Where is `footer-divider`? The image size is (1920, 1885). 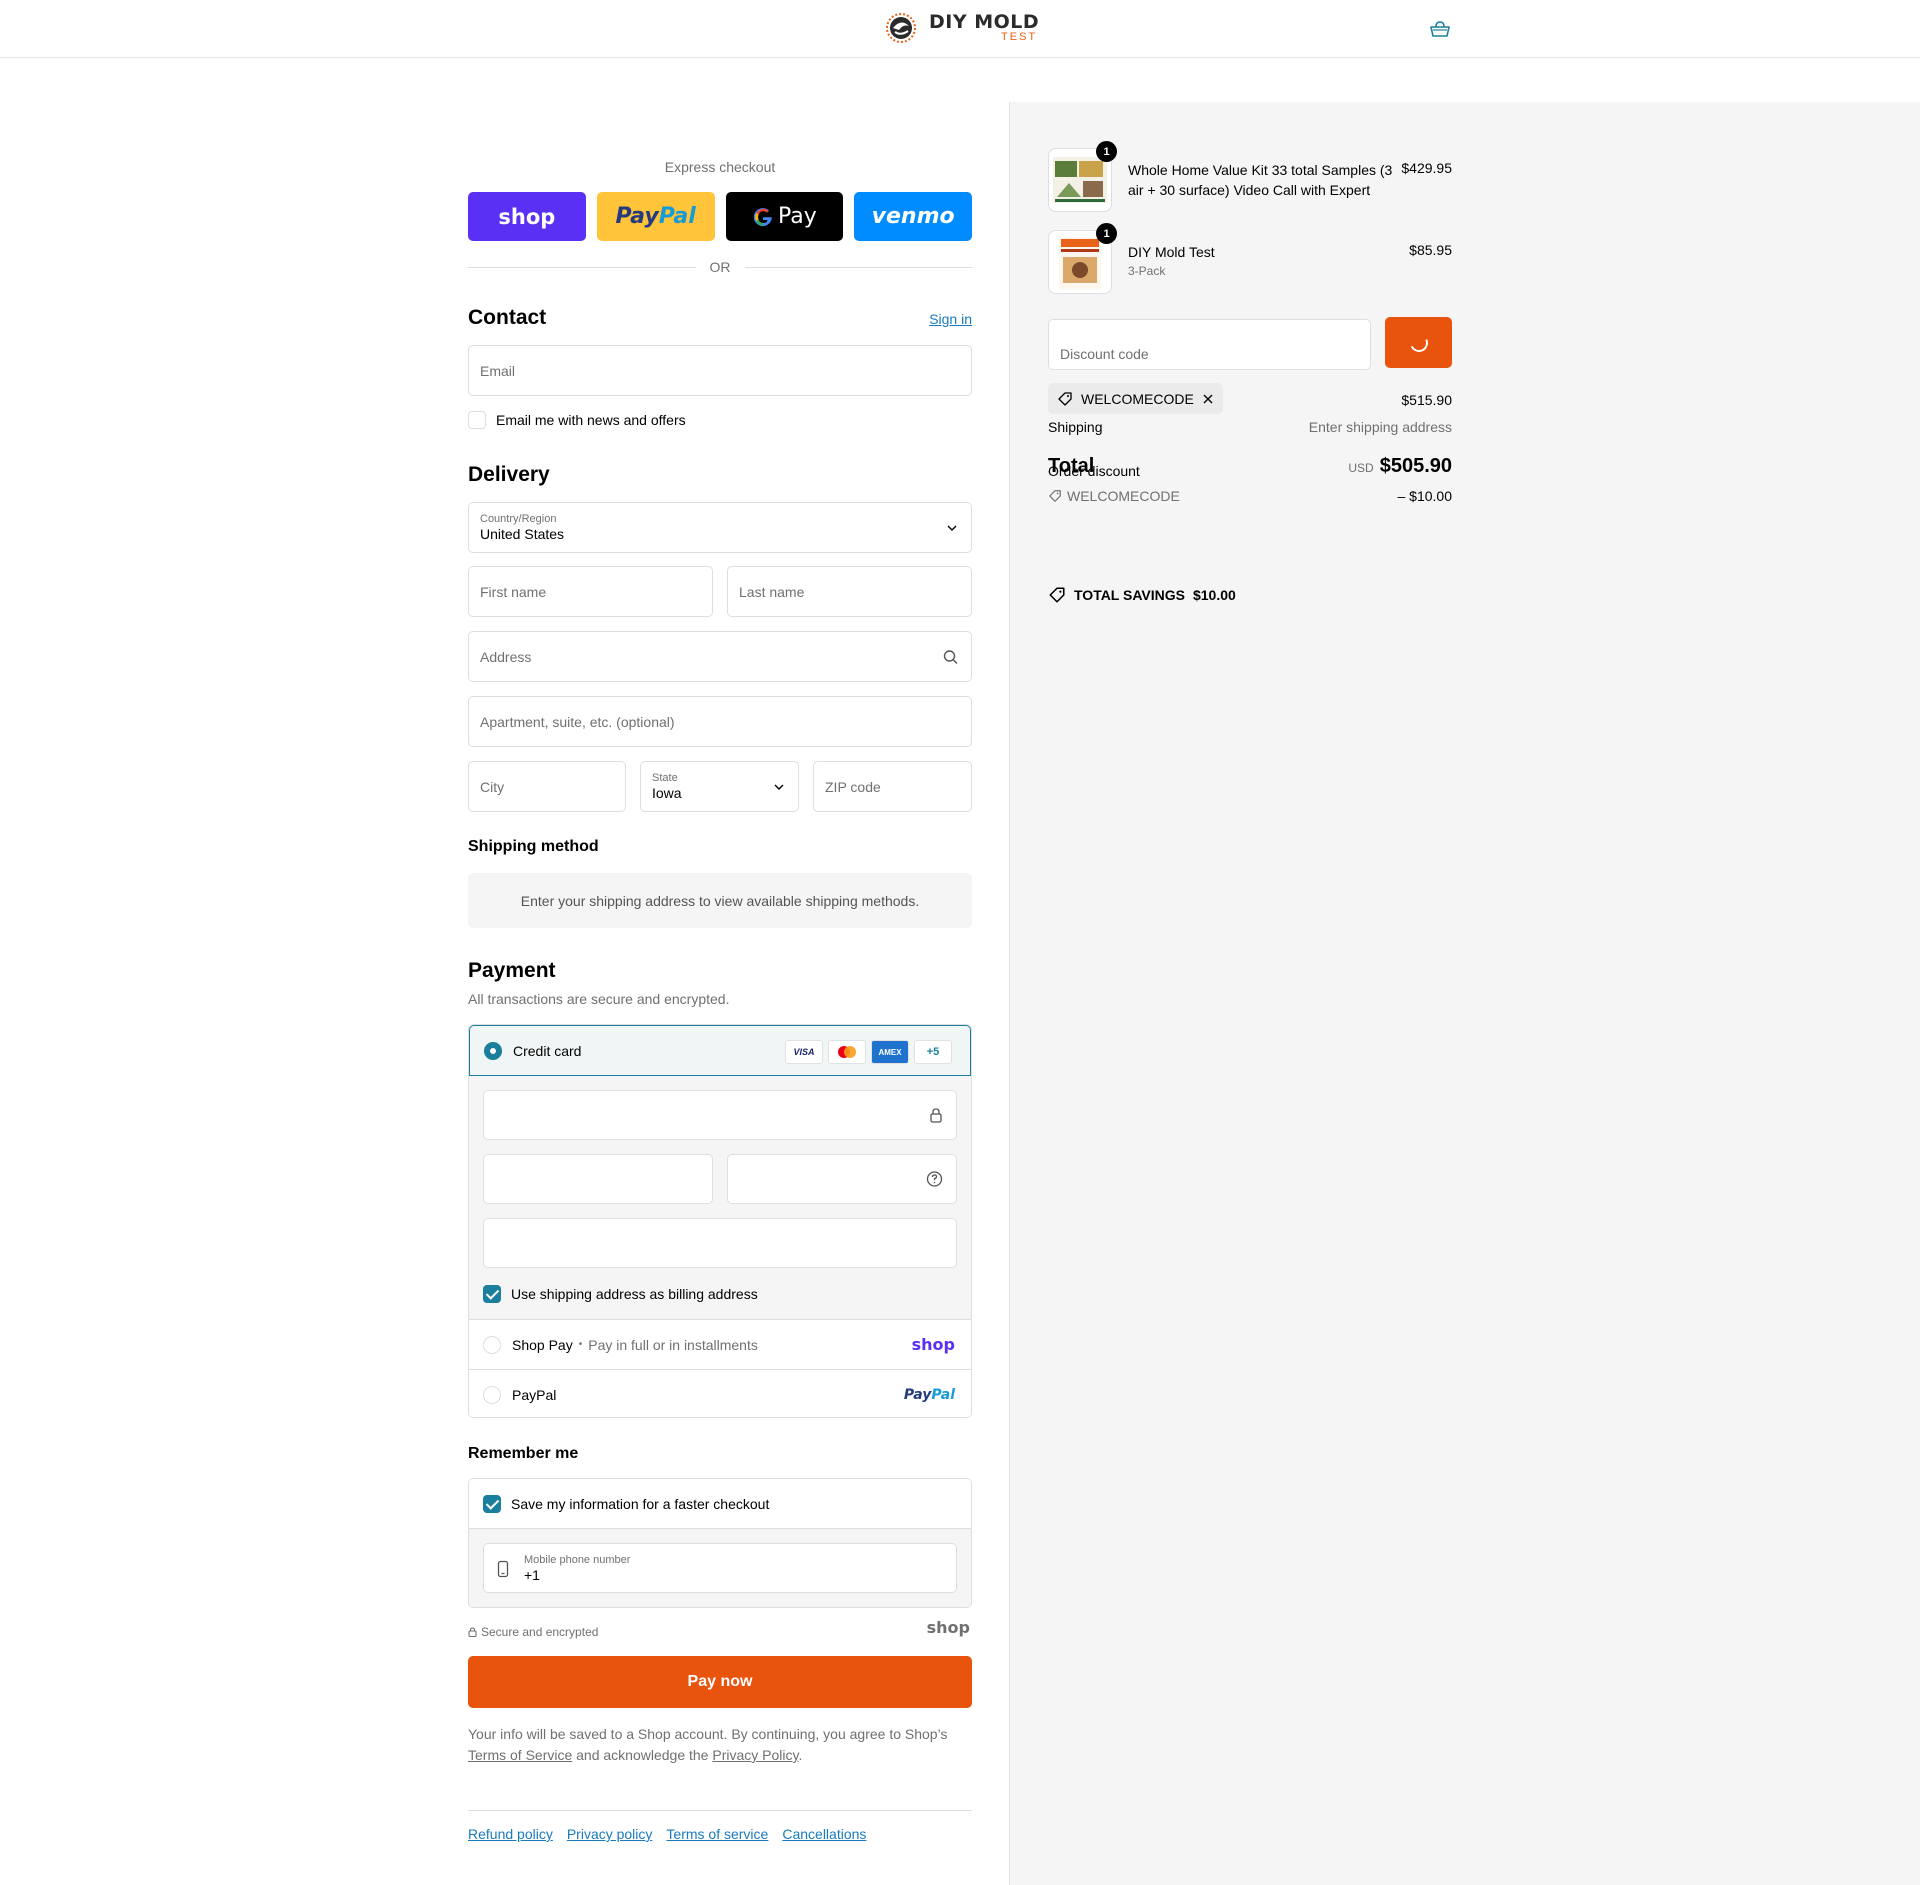
footer-divider is located at coordinates (720, 1810).